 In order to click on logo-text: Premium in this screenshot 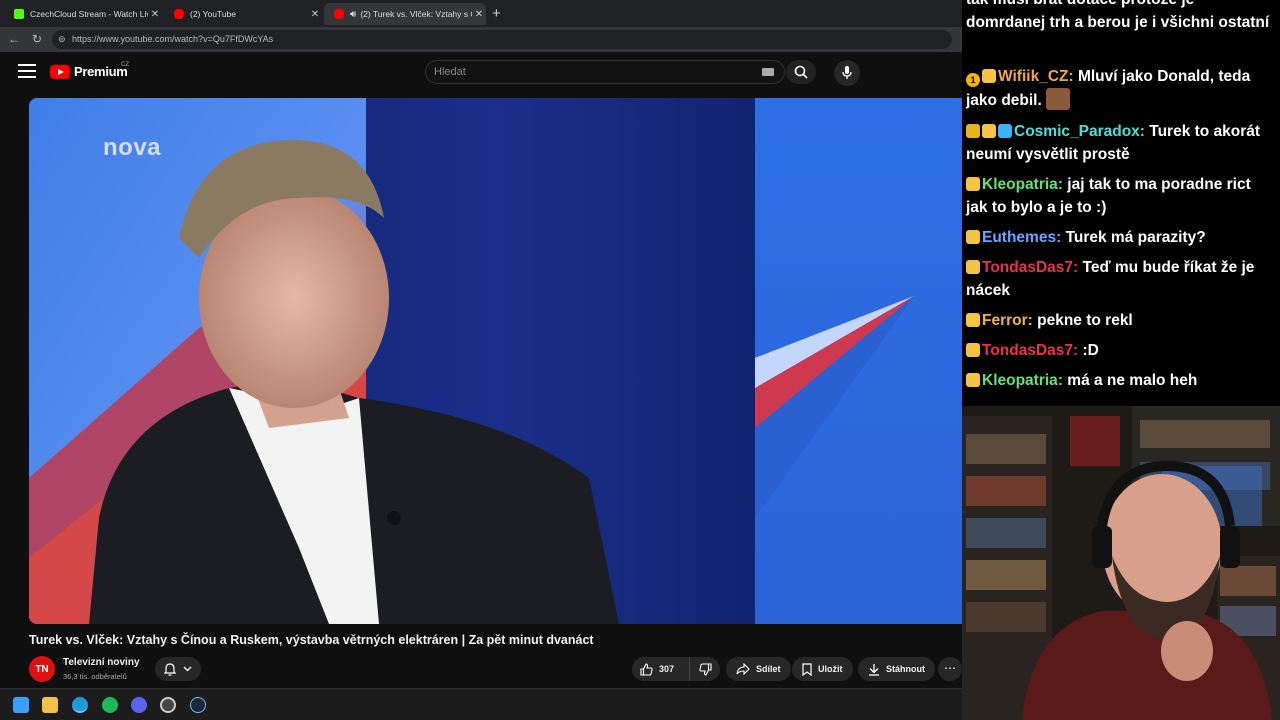, I will do `click(101, 71)`.